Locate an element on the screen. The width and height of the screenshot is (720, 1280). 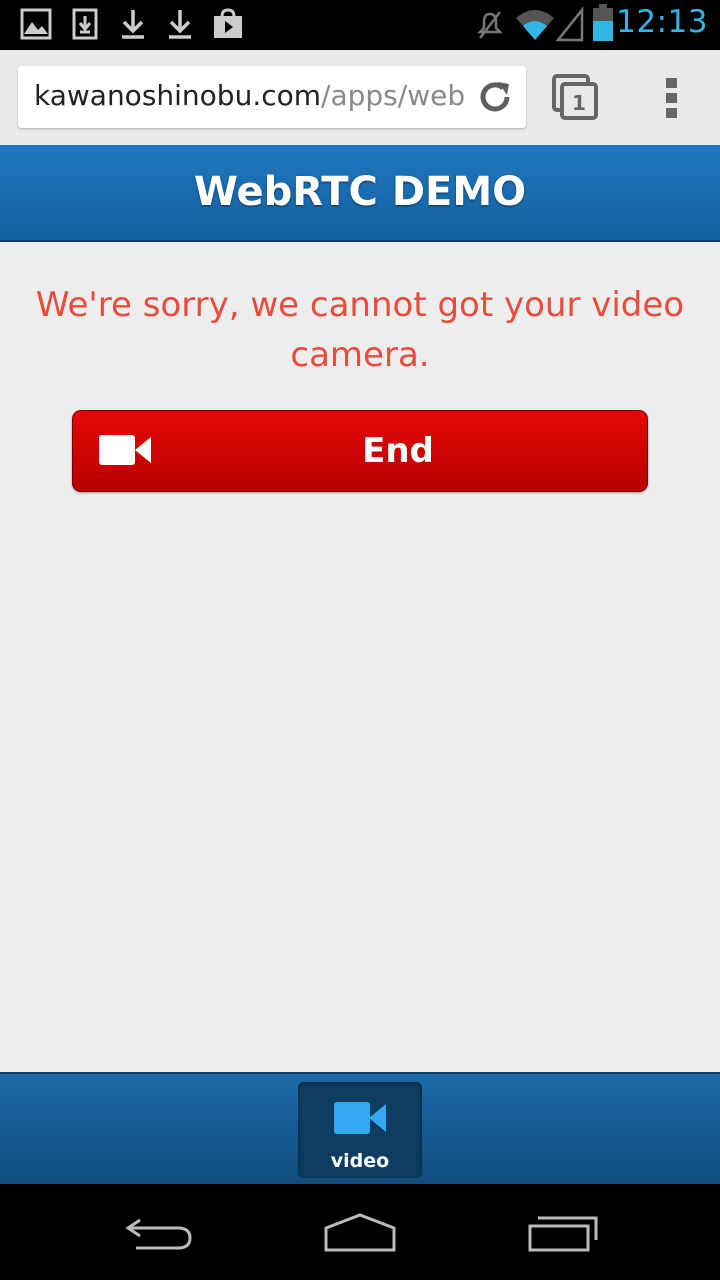
page-title: WebRTC DEMO is located at coordinates (360, 192).